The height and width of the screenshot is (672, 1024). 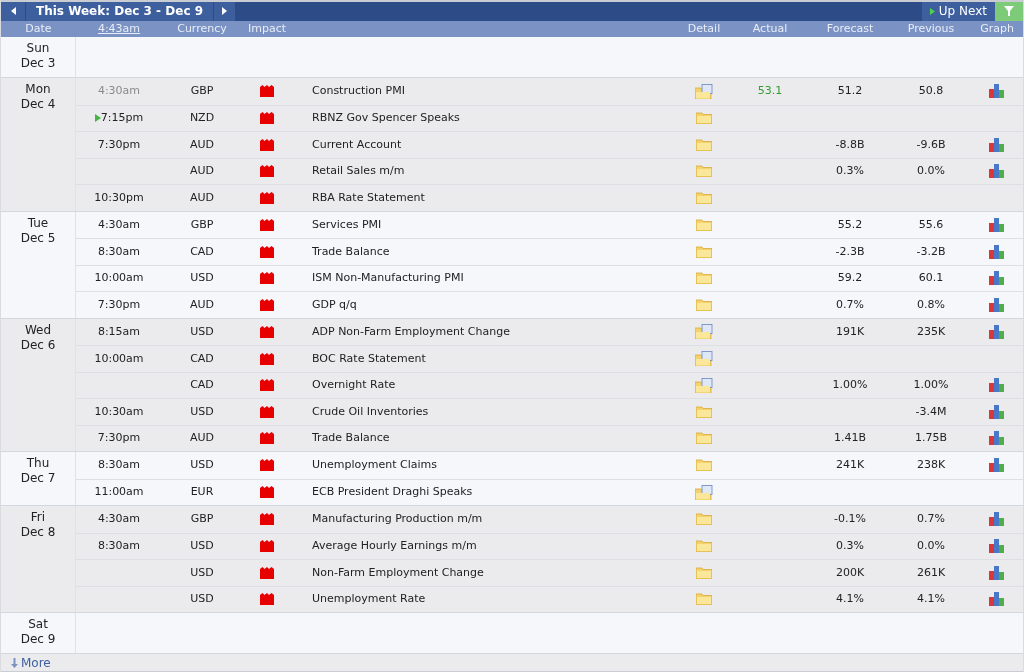 What do you see at coordinates (119, 358) in the screenshot?
I see `event-time: 10:00am` at bounding box center [119, 358].